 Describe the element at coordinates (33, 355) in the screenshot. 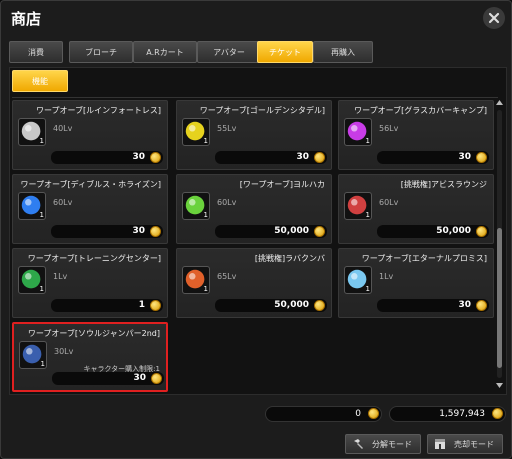

I see `soul-orb-icon: 1` at that location.